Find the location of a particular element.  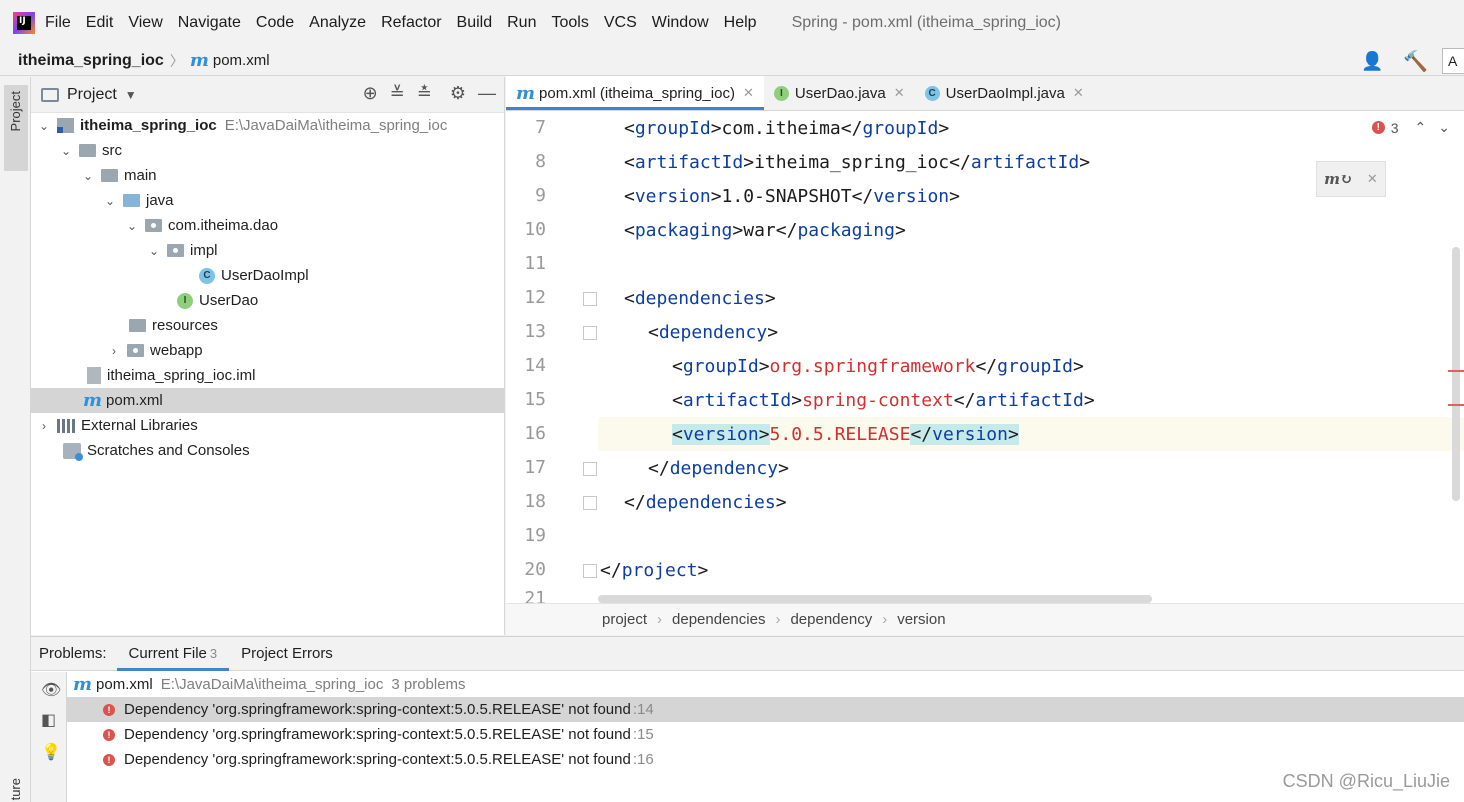

tree-item-pom: m pom.xml is located at coordinates (267, 400).